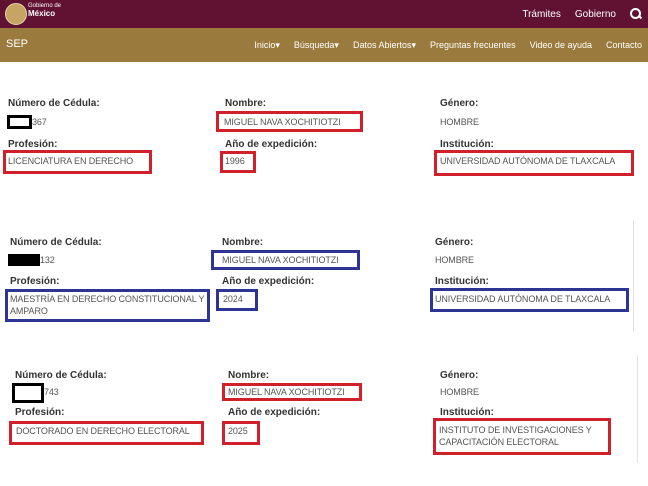 This screenshot has height=486, width=648. I want to click on nav-preguntas-frecuentes: Preguntas frecuentes, so click(473, 45).